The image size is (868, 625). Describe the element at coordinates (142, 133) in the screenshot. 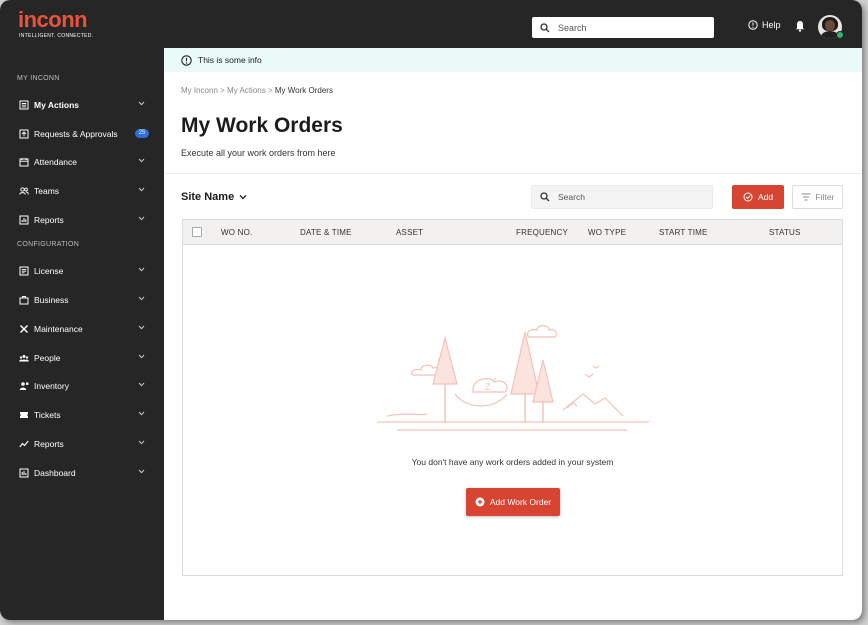

I see `requests-count-badge: 25` at that location.